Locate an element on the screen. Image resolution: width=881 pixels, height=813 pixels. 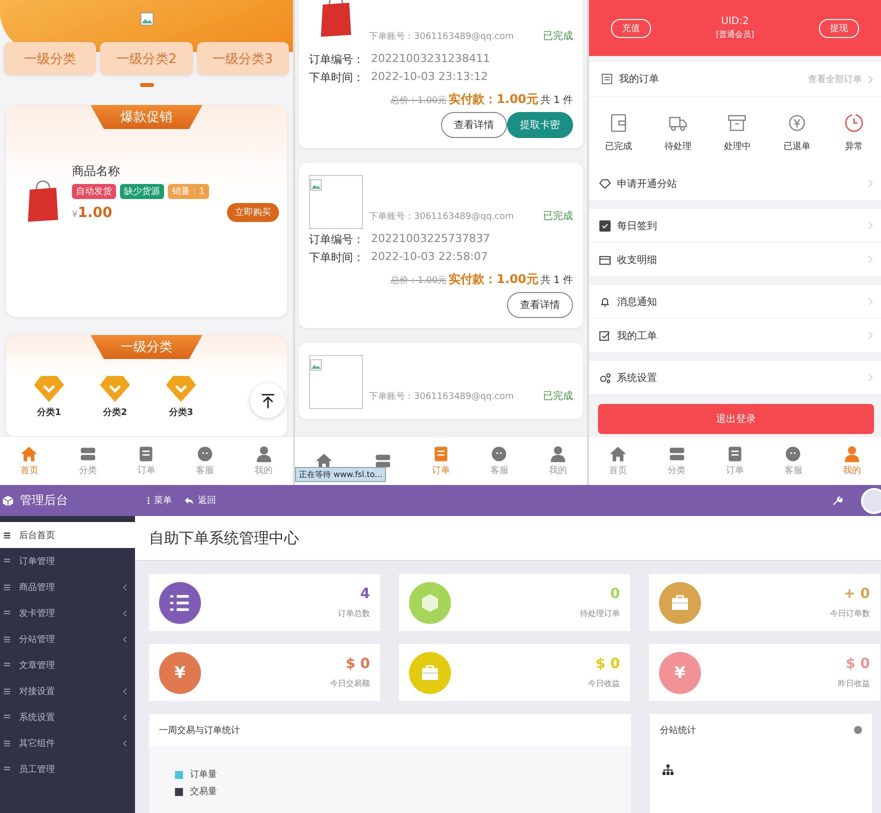
sidebar-item: 后台首页 is located at coordinates (67, 535).